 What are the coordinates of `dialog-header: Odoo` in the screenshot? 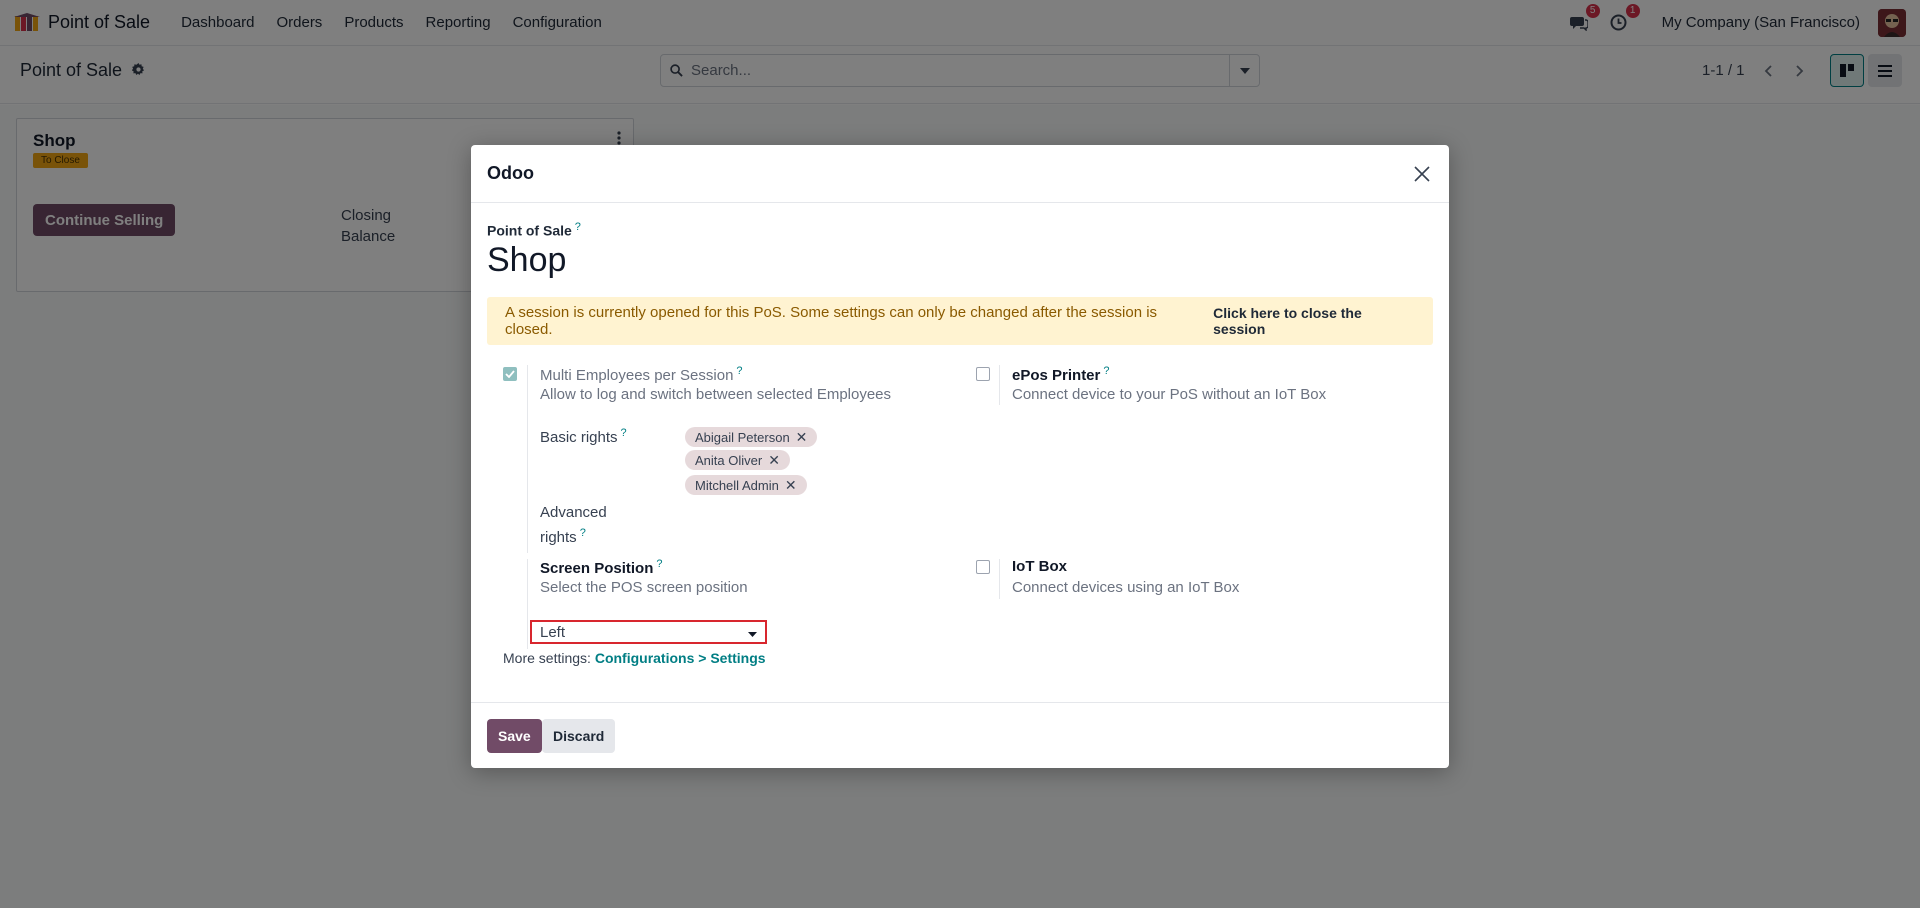 It's located at (960, 174).